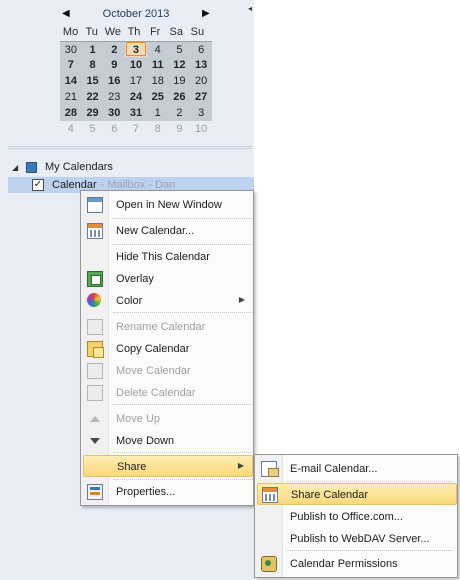  Describe the element at coordinates (201, 97) in the screenshot. I see `calendar-day: 27` at that location.